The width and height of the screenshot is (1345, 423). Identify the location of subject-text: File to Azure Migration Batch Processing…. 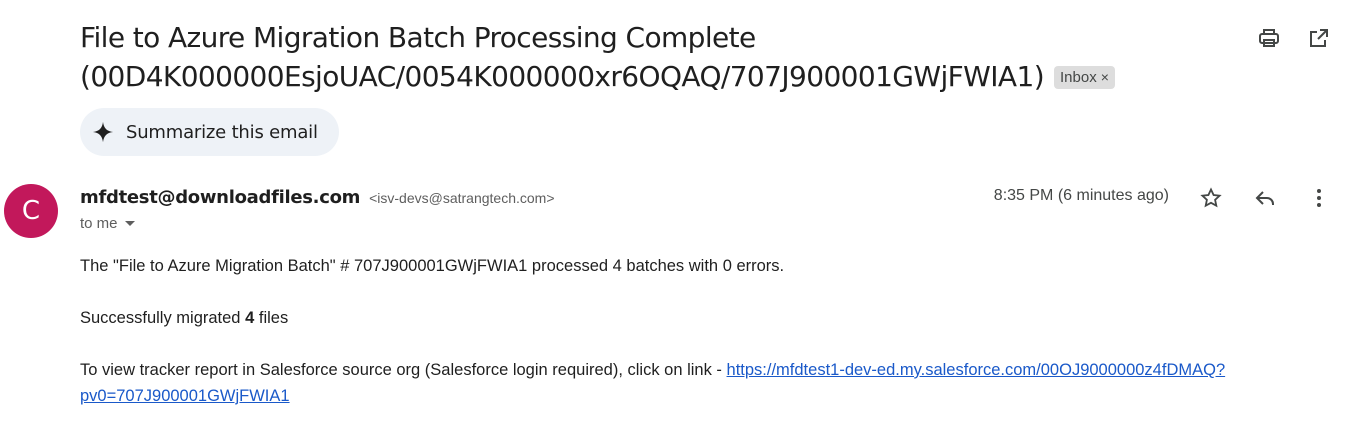
(562, 57).